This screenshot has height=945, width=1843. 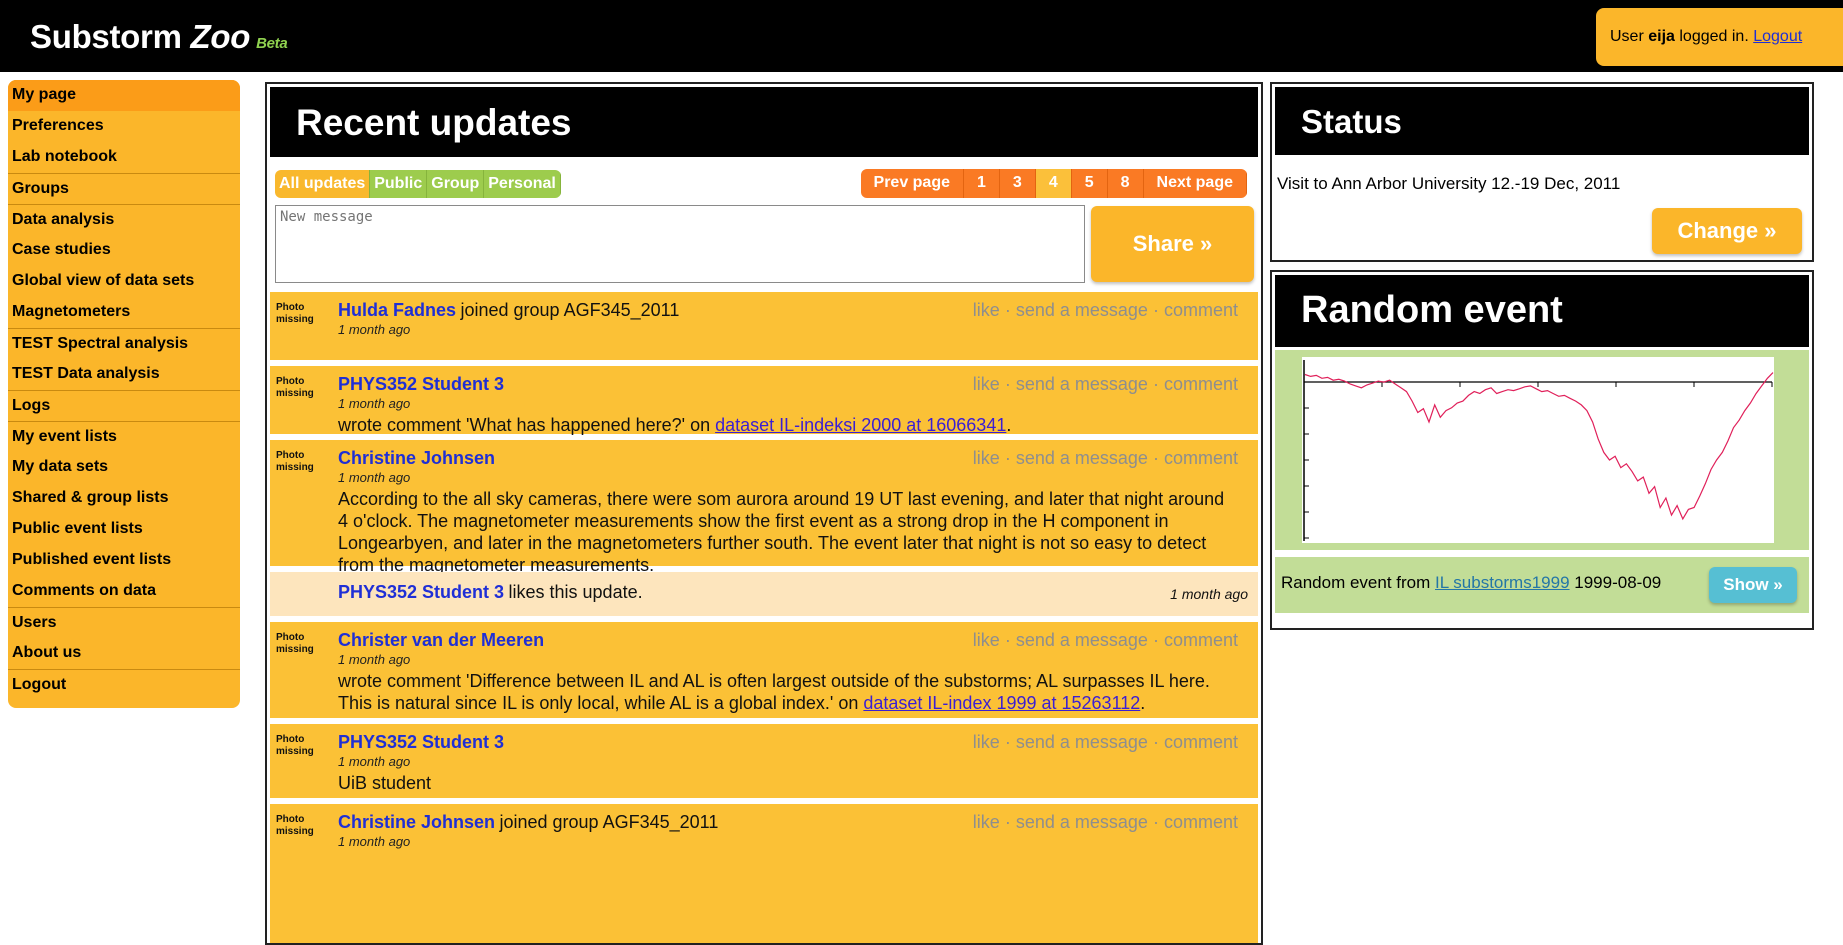 I want to click on dataset-link: dataset IL-index 1999 at 15263112, so click(x=1001, y=703).